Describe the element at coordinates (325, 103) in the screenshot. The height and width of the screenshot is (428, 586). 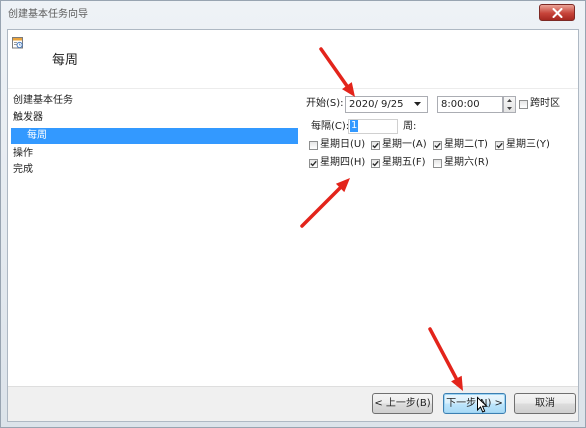
I see `start-label: 开始(S):` at that location.